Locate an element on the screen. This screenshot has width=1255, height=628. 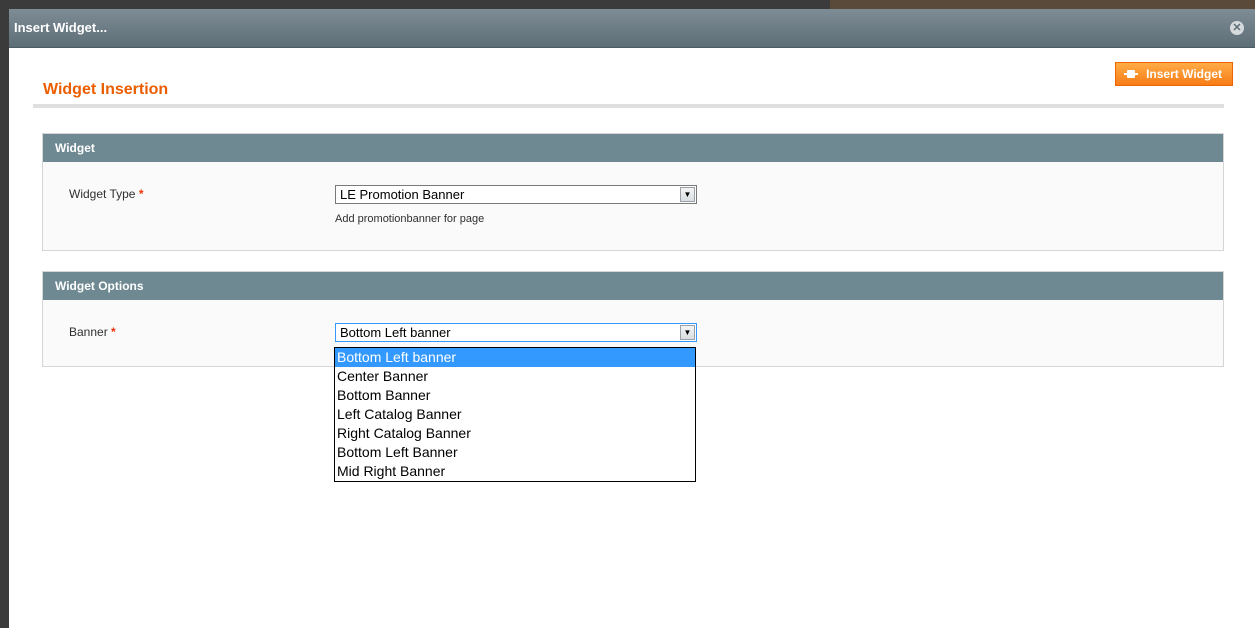
dropdown-option: Bottom Left banner is located at coordinates (515, 357).